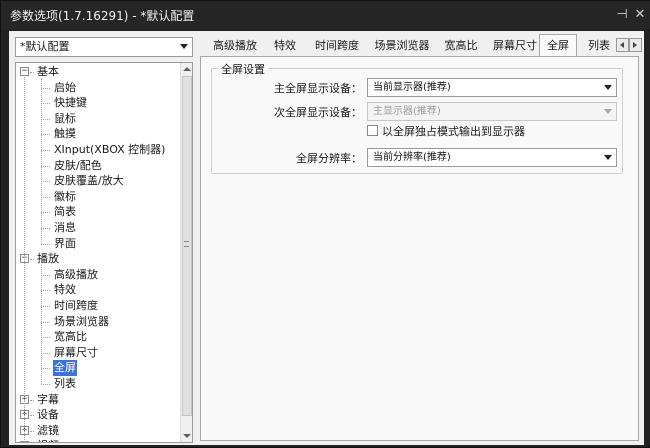 Image resolution: width=650 pixels, height=448 pixels. Describe the element at coordinates (492, 87) in the screenshot. I see `primary-device-dropdown: 当前显示器(推荐)` at that location.